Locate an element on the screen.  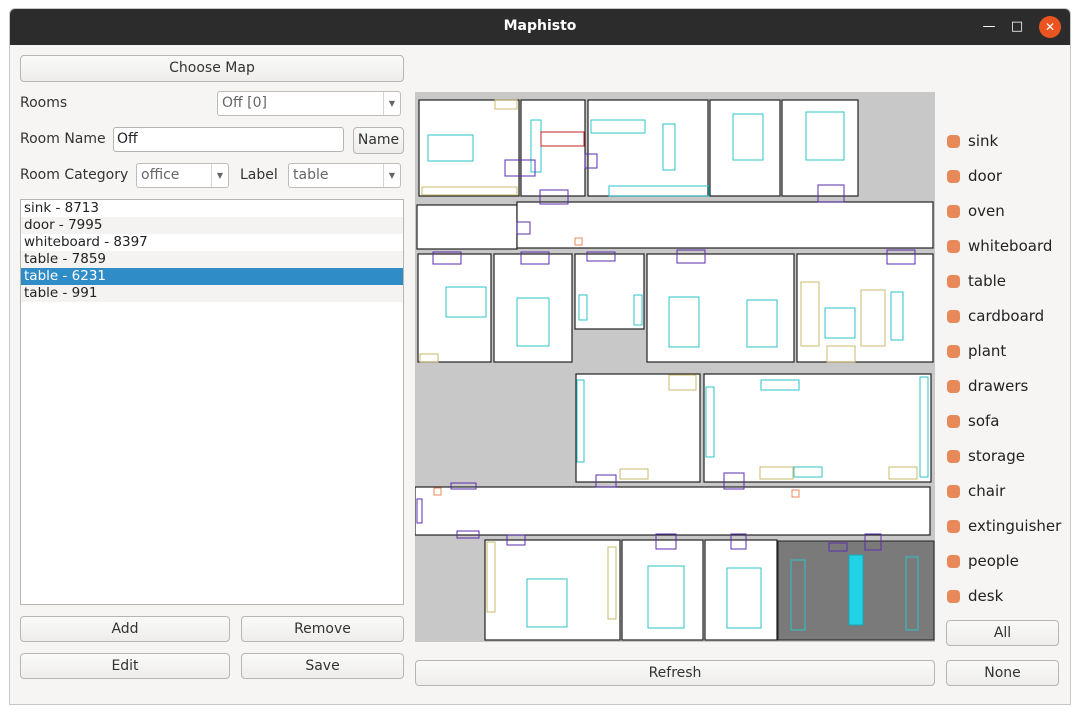
rooms-select: Off [0] ▼ is located at coordinates (309, 103).